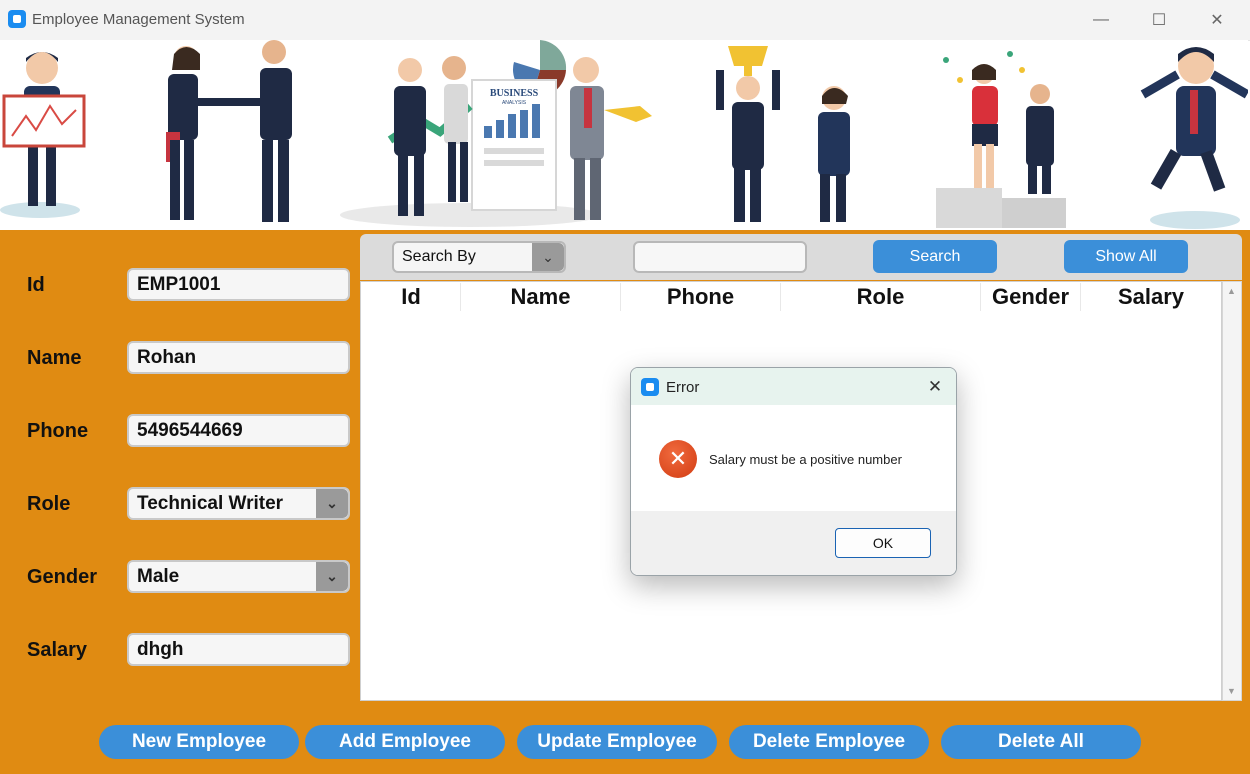  I want to click on new-employee-button: New Employee, so click(199, 742).